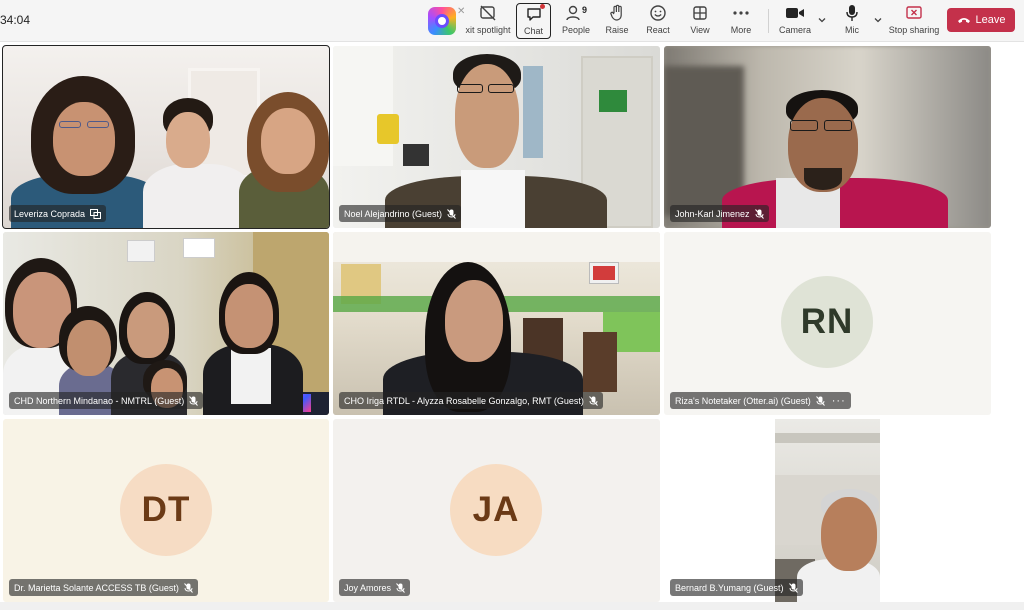 Image resolution: width=1024 pixels, height=610 pixels. I want to click on participant-tile: Noel Alejandrino (Guest), so click(496, 137).